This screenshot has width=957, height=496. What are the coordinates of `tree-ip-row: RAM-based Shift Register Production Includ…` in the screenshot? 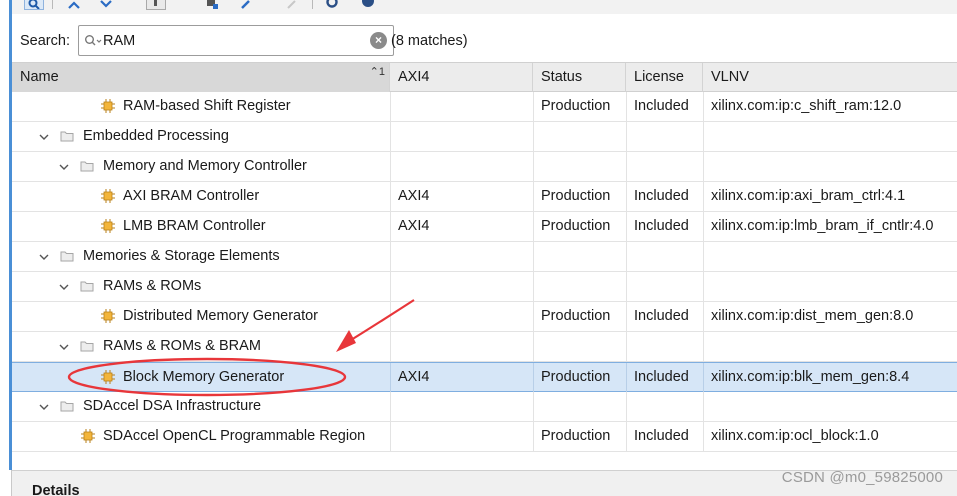 It's located at (484, 107).